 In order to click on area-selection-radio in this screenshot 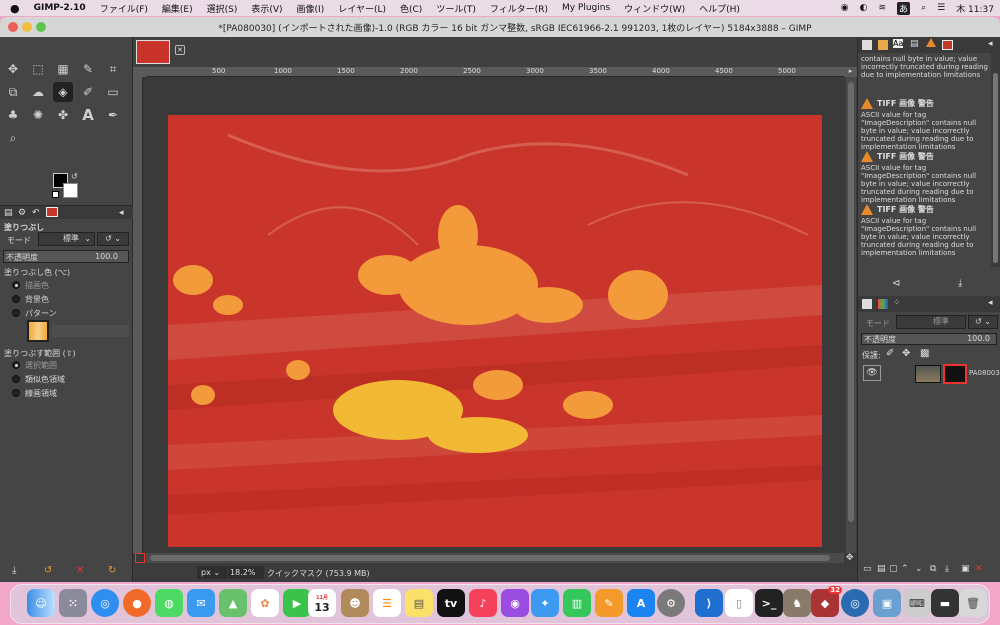, I will do `click(16, 365)`.